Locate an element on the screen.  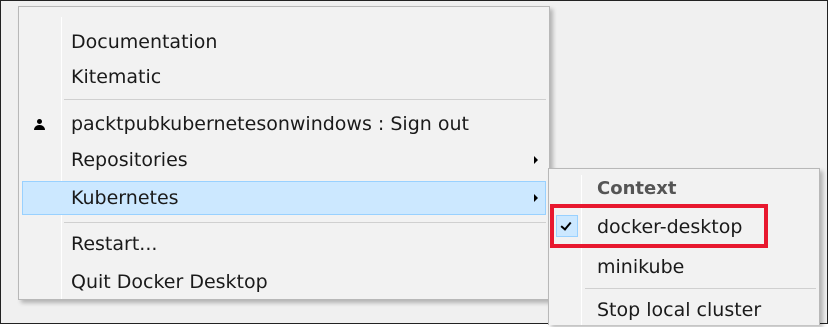
menu-item-label: Kubernetes is located at coordinates (125, 198).